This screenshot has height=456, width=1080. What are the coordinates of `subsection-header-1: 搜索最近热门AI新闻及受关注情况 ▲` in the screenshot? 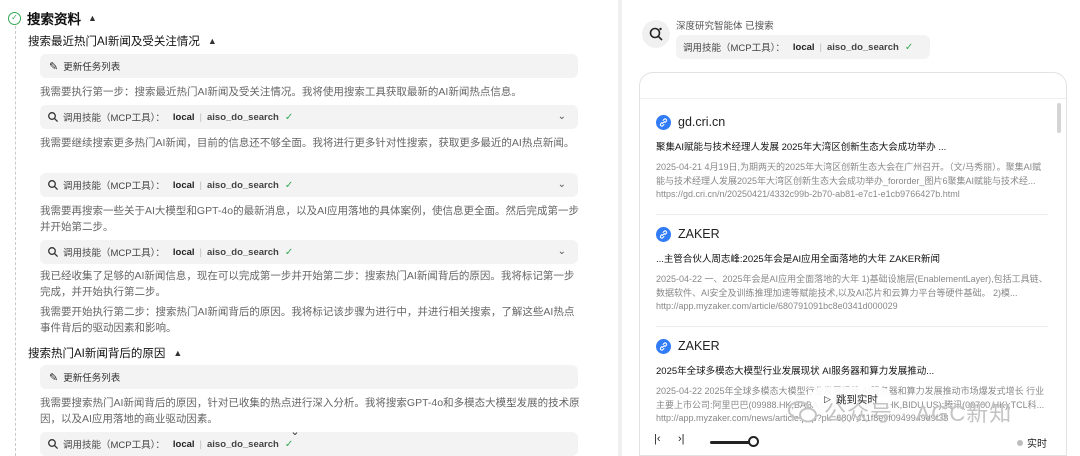 It's located at (122, 41).